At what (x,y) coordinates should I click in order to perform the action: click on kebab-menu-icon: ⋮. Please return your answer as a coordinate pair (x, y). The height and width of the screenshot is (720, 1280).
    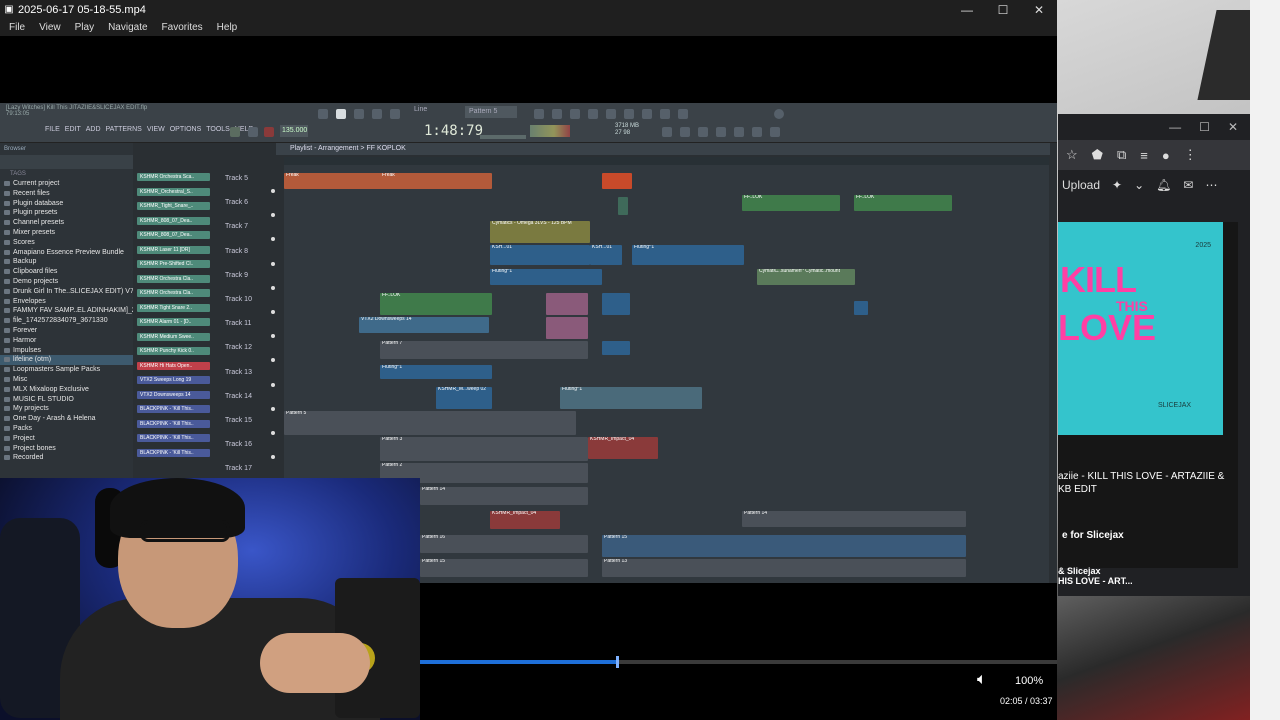
    Looking at the image, I should click on (1190, 155).